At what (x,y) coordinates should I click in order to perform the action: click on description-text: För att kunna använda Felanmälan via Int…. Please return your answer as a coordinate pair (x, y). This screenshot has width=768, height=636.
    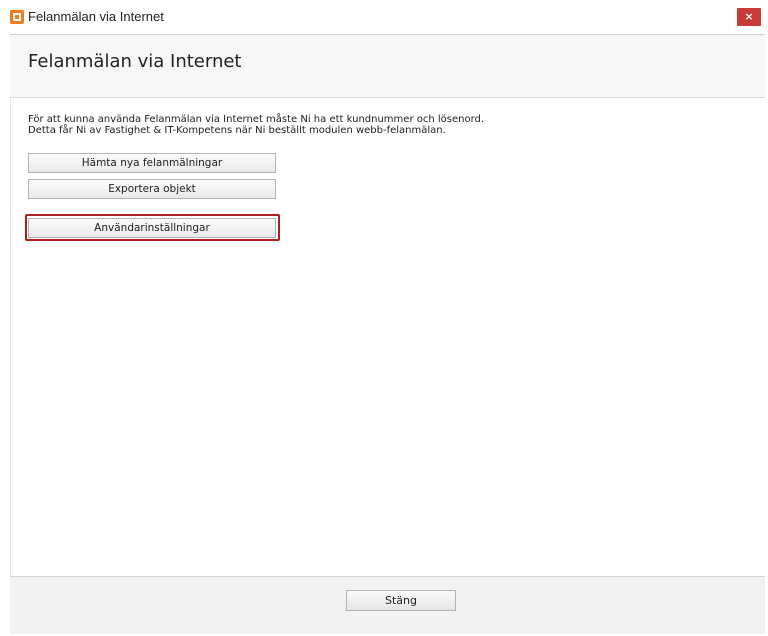
    Looking at the image, I should click on (256, 125).